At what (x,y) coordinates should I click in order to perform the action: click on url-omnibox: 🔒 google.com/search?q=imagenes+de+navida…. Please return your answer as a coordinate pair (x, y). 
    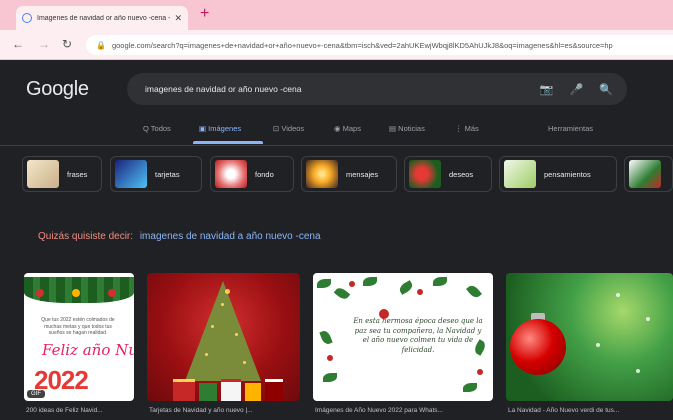
    Looking at the image, I should click on (379, 45).